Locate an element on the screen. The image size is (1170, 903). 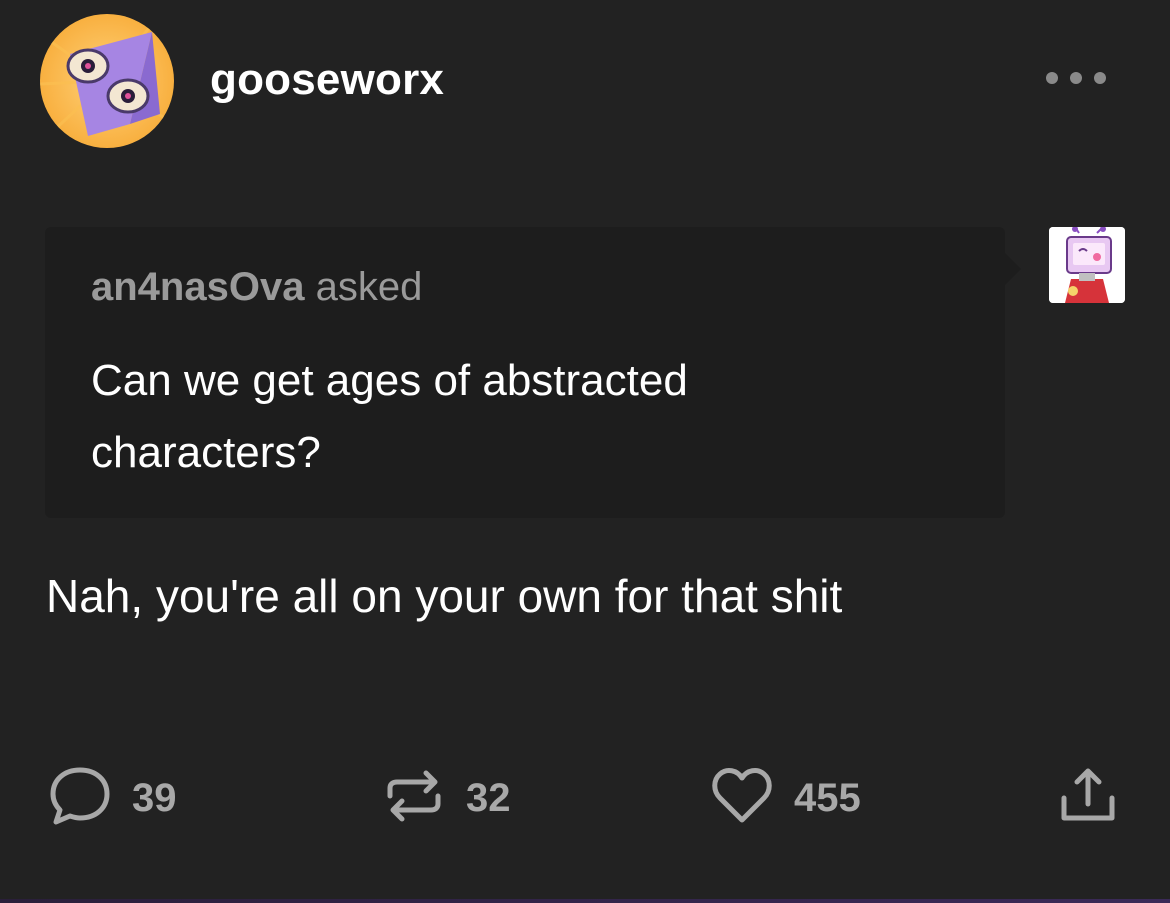
more-options-button is located at coordinates (1076, 78).